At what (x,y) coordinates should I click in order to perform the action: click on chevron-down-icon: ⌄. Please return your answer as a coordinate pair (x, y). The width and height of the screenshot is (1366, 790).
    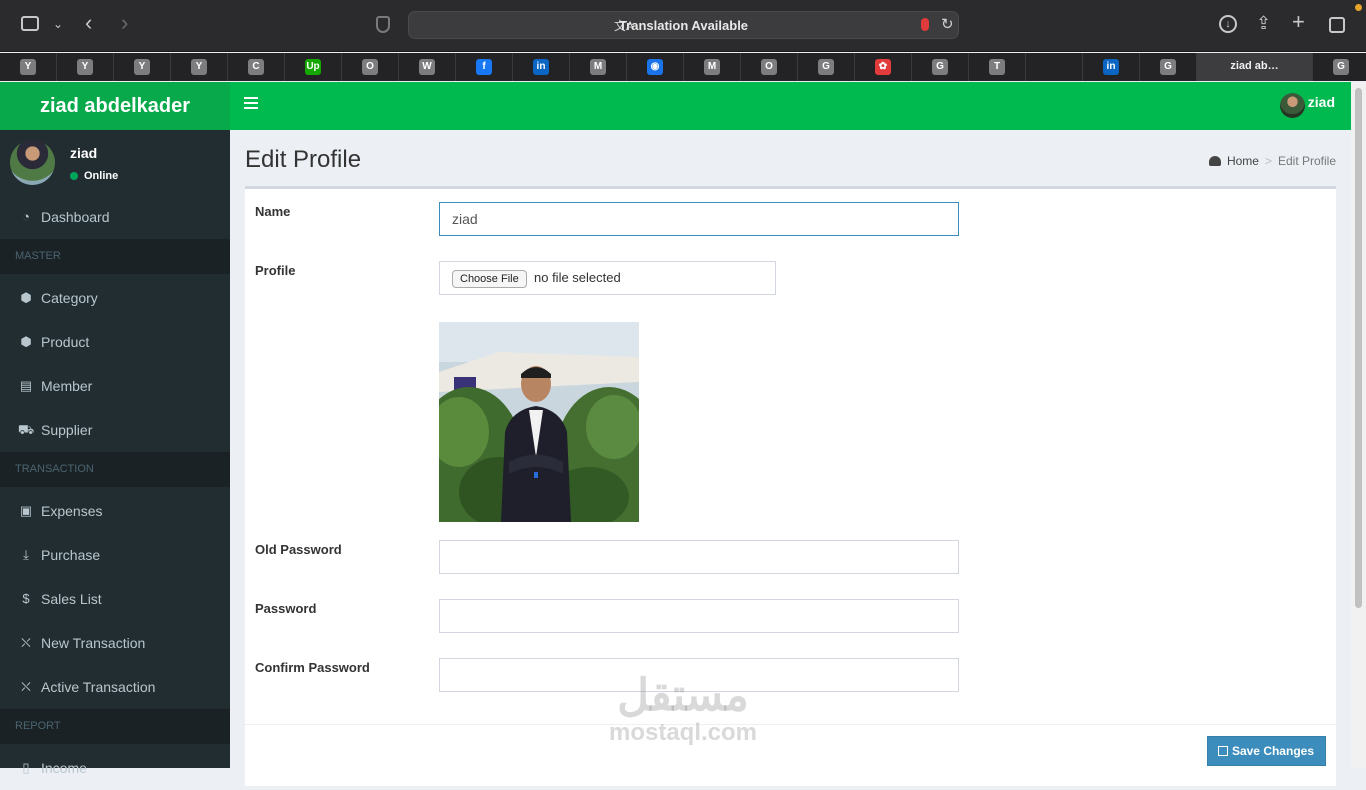
    Looking at the image, I should click on (58, 24).